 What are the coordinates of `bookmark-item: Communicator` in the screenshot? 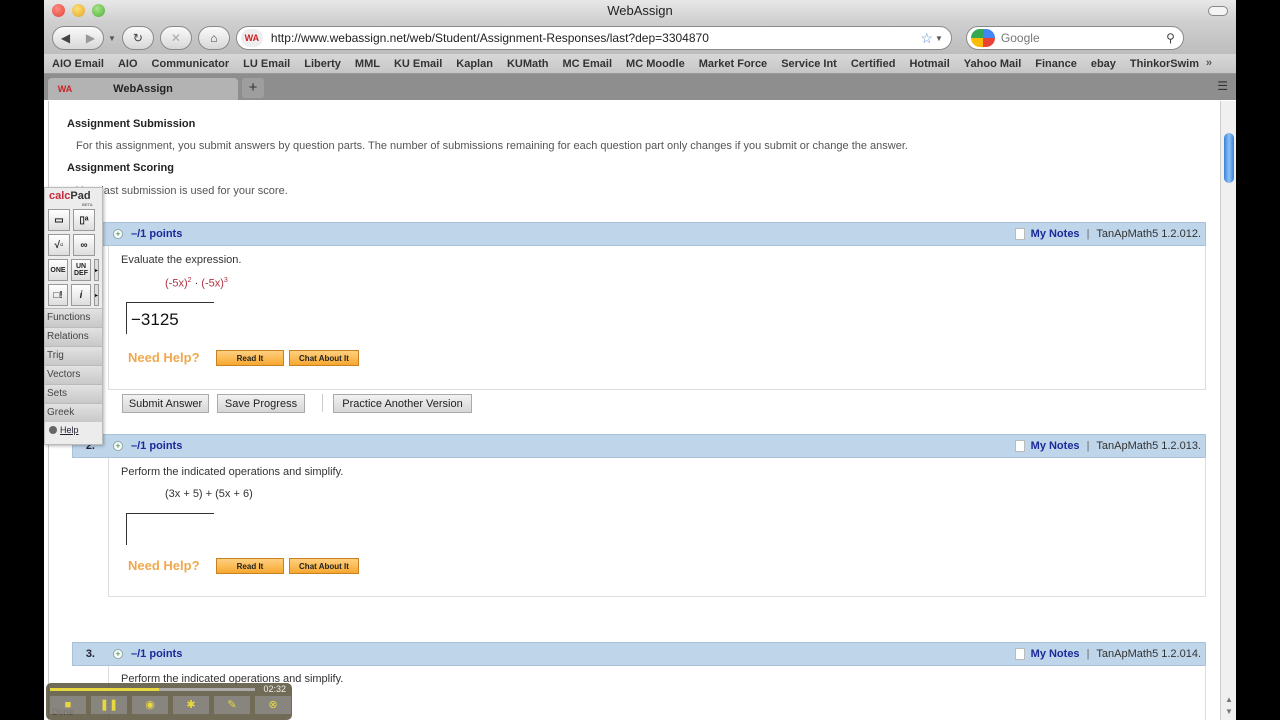 It's located at (191, 64).